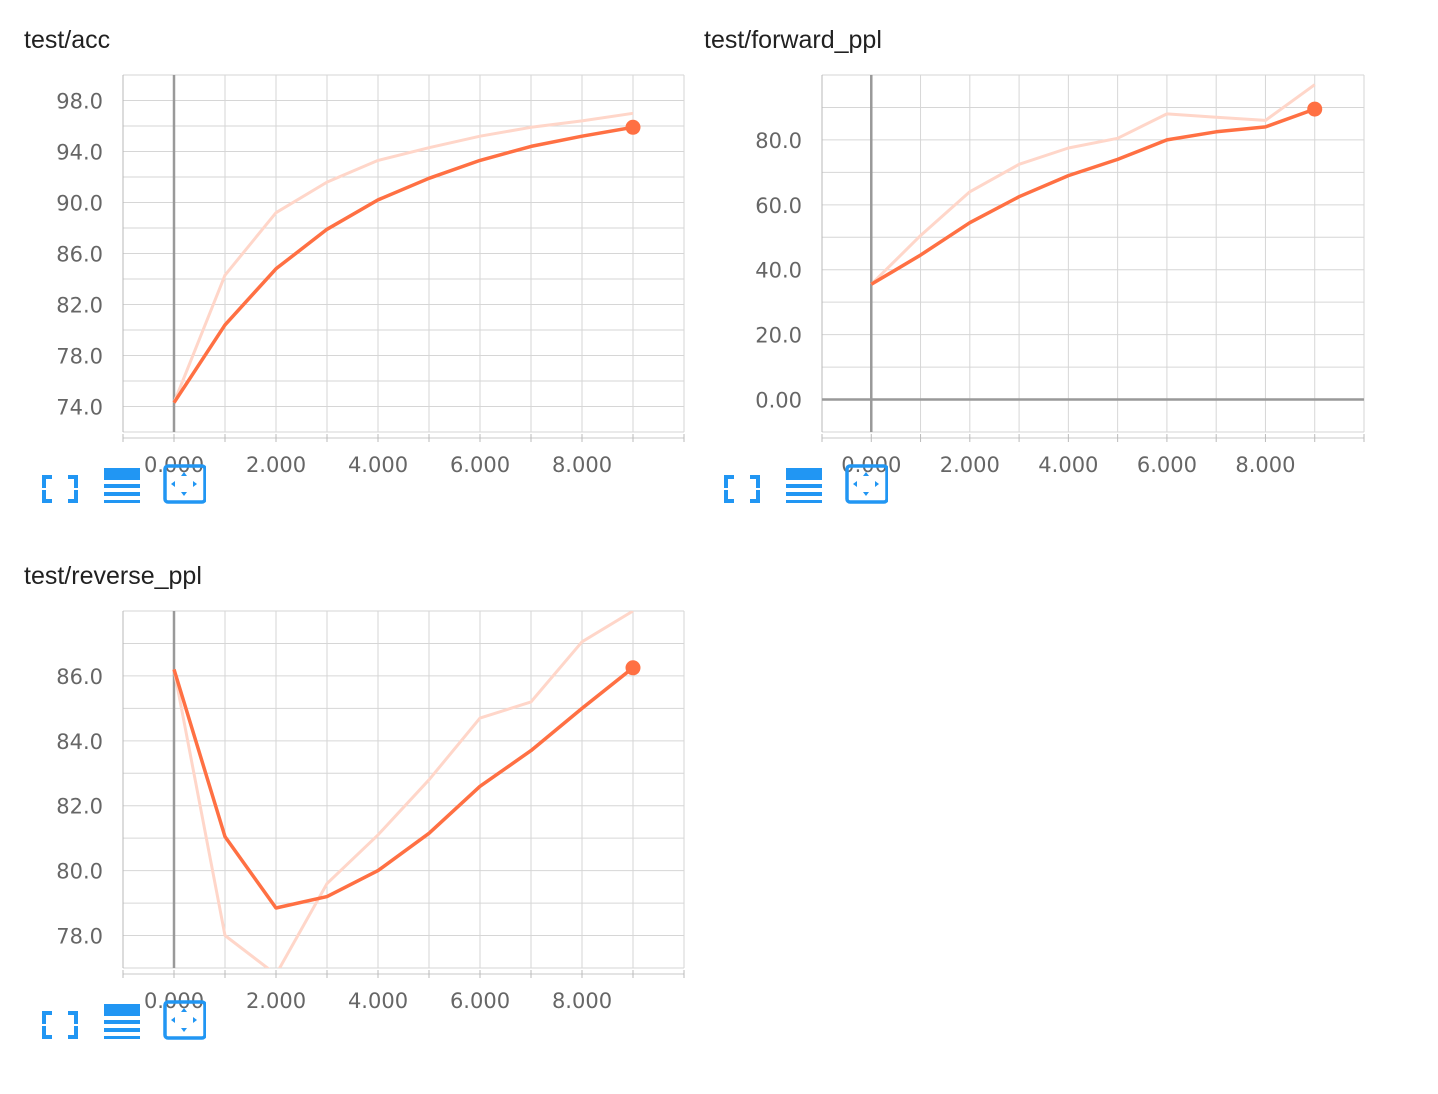 Image resolution: width=1438 pixels, height=1094 pixels. I want to click on y-tick-label: 20.0, so click(778, 336).